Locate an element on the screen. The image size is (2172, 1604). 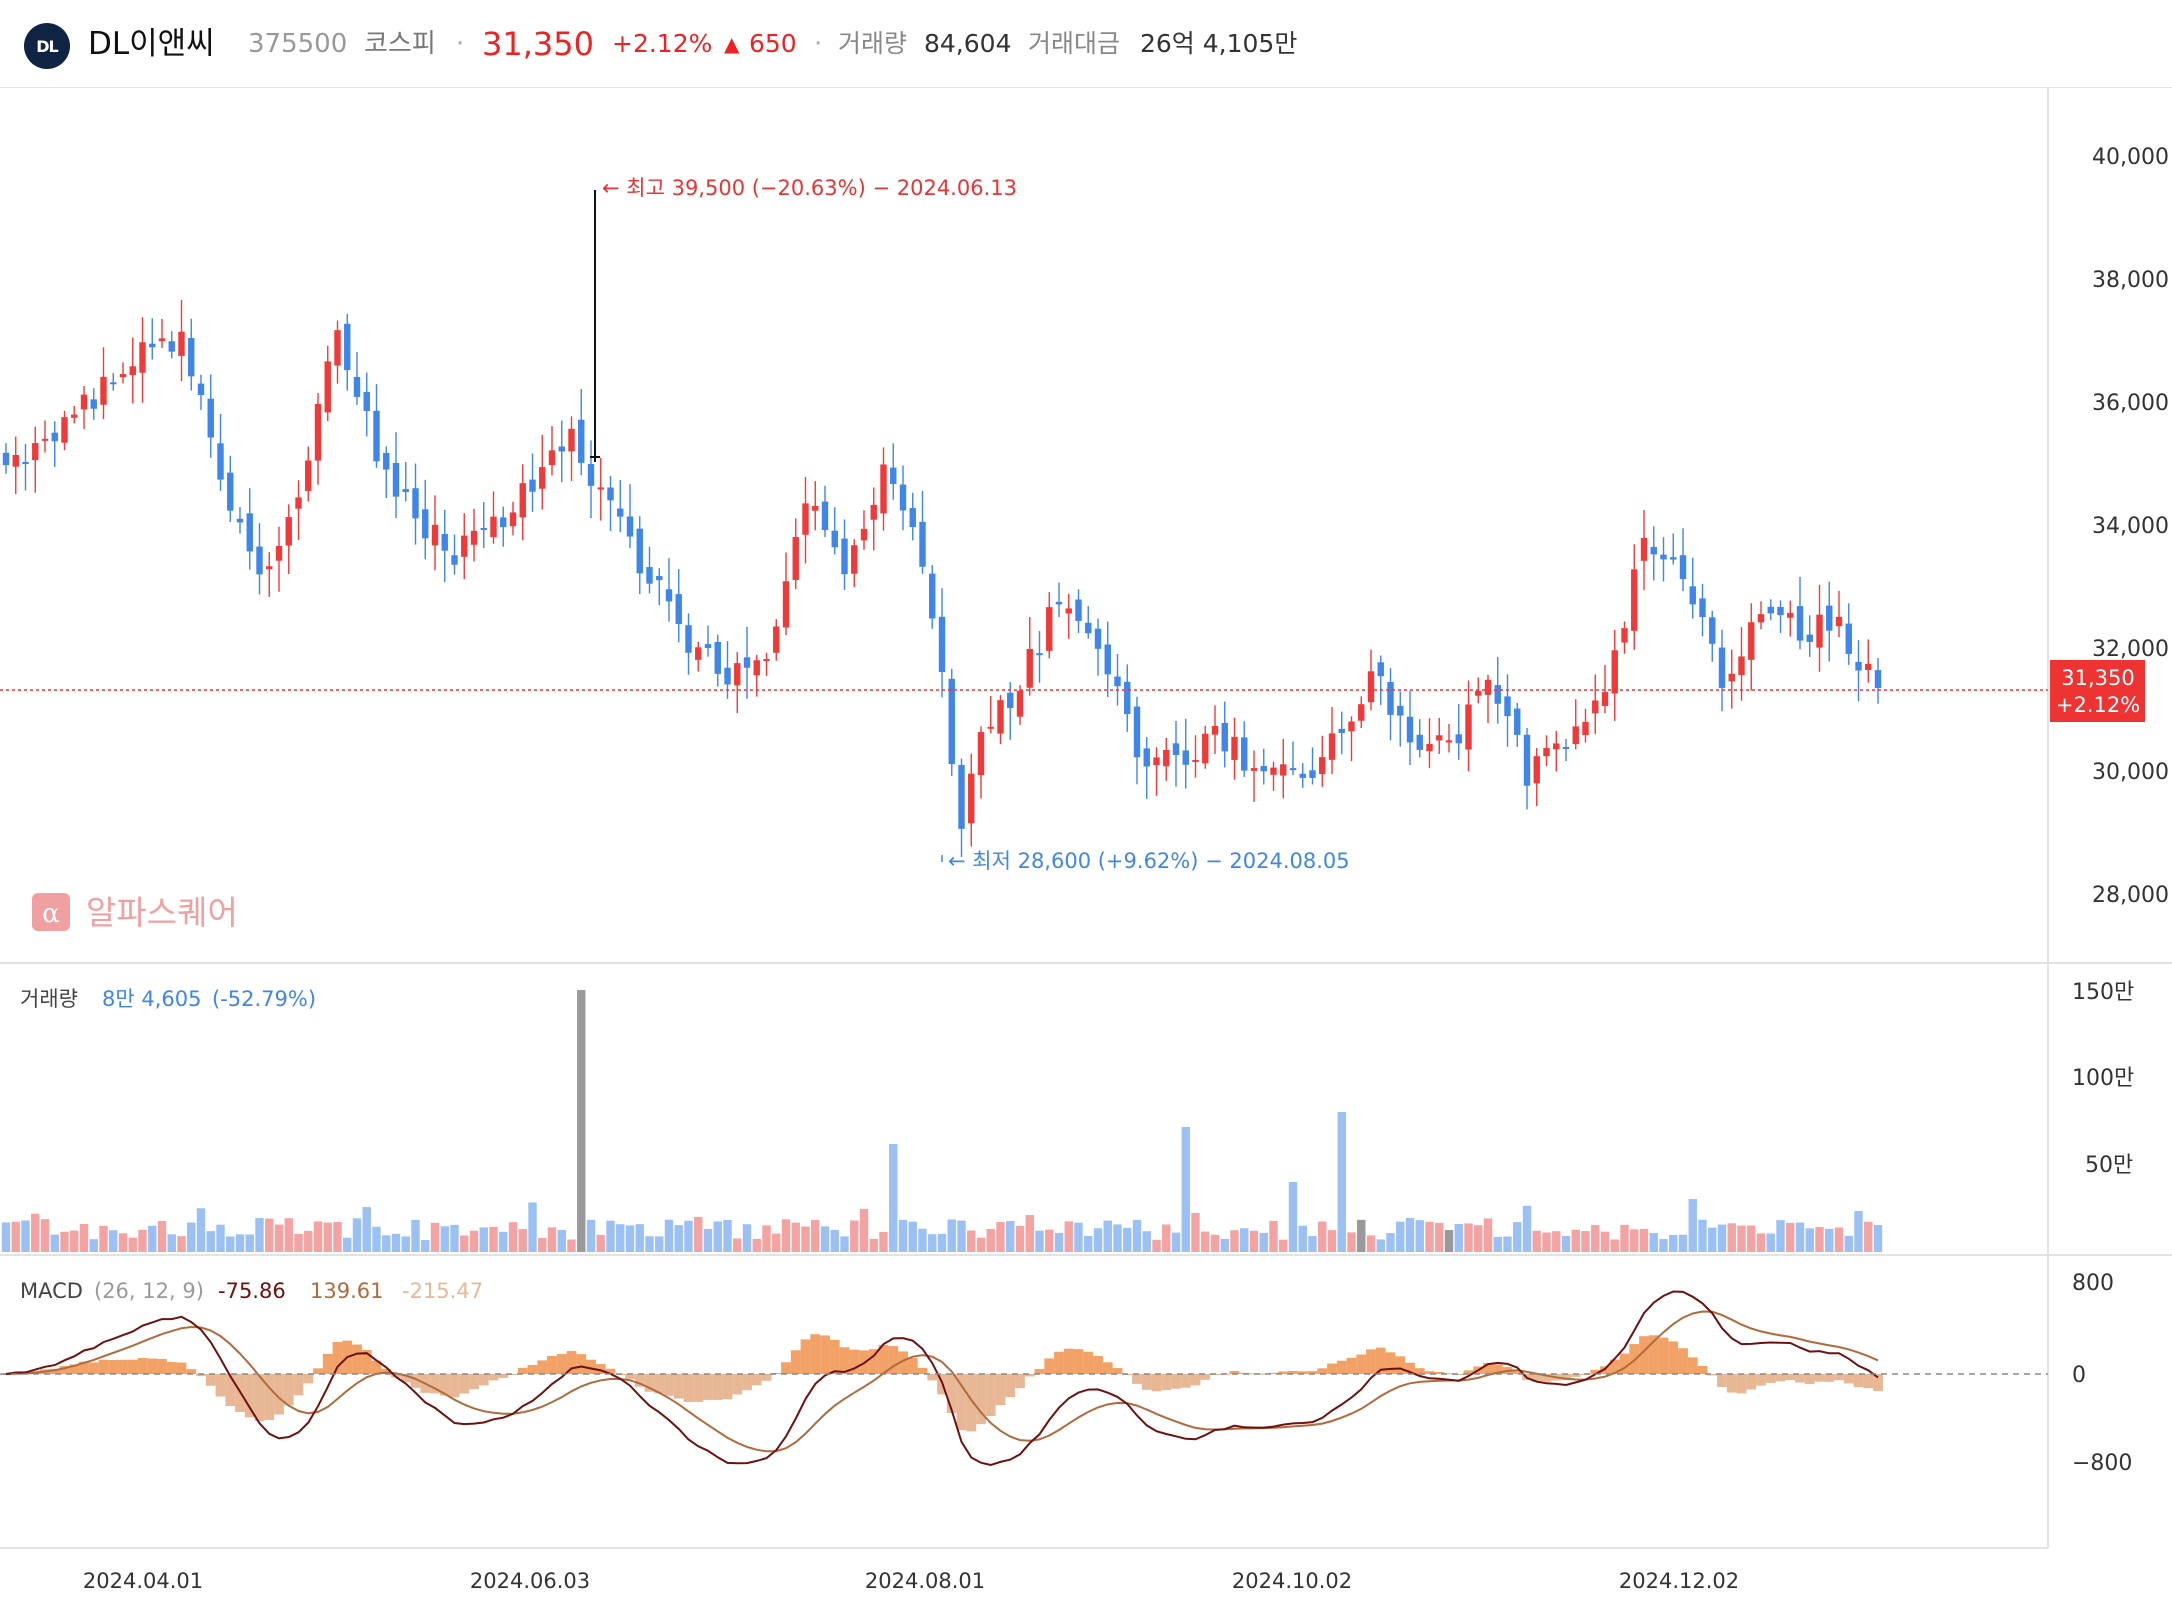
current-price: 31,350 is located at coordinates (538, 44).